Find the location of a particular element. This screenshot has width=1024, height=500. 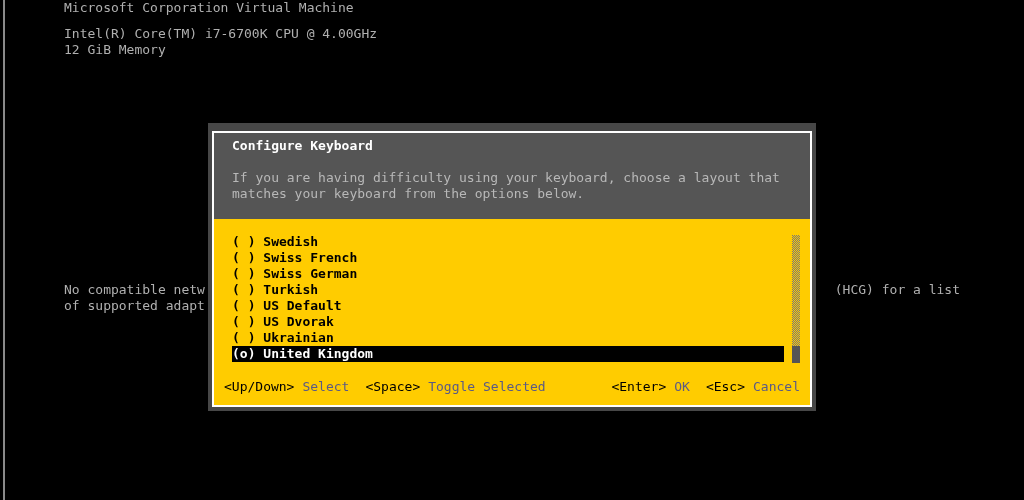

key-hint: <Space> is located at coordinates (393, 387).